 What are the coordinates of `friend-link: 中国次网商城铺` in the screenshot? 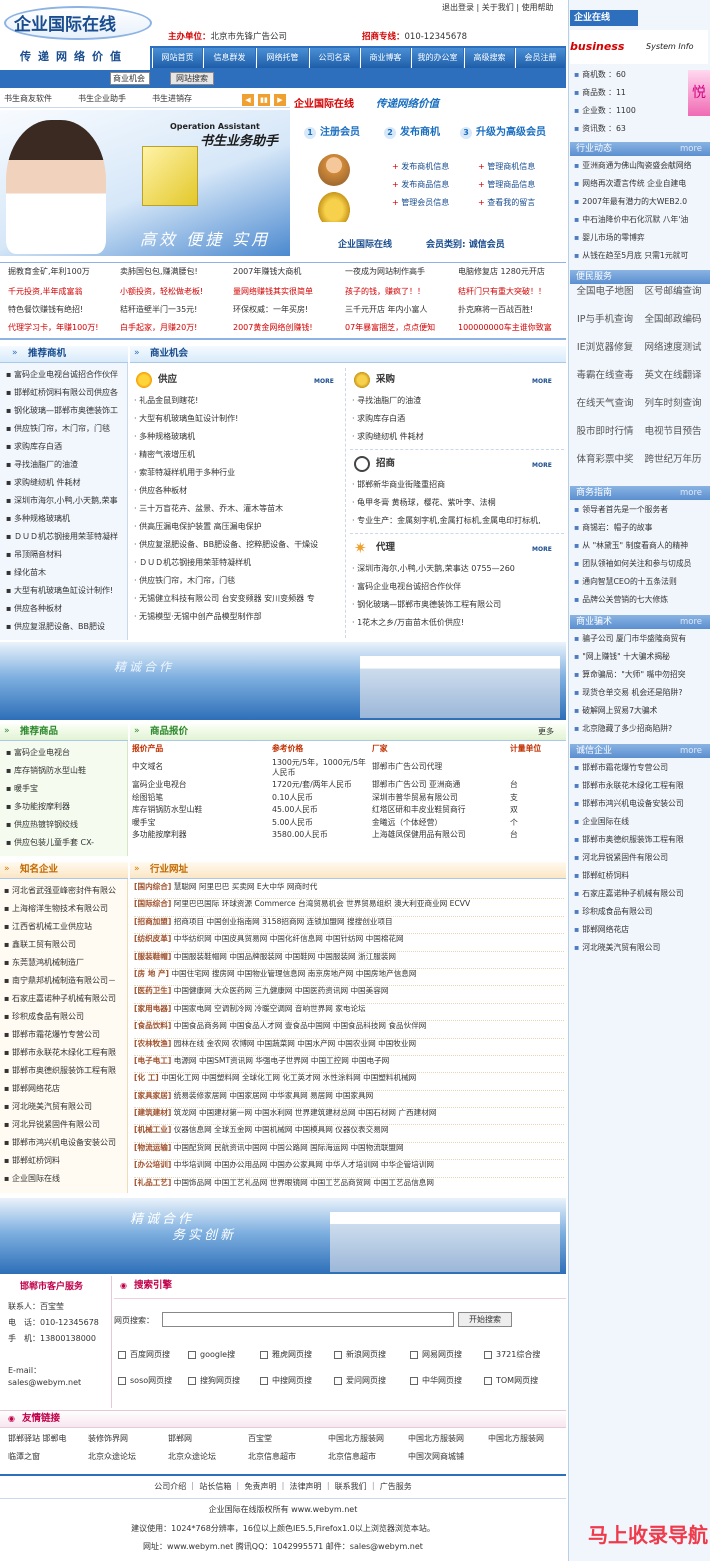 It's located at (436, 1457).